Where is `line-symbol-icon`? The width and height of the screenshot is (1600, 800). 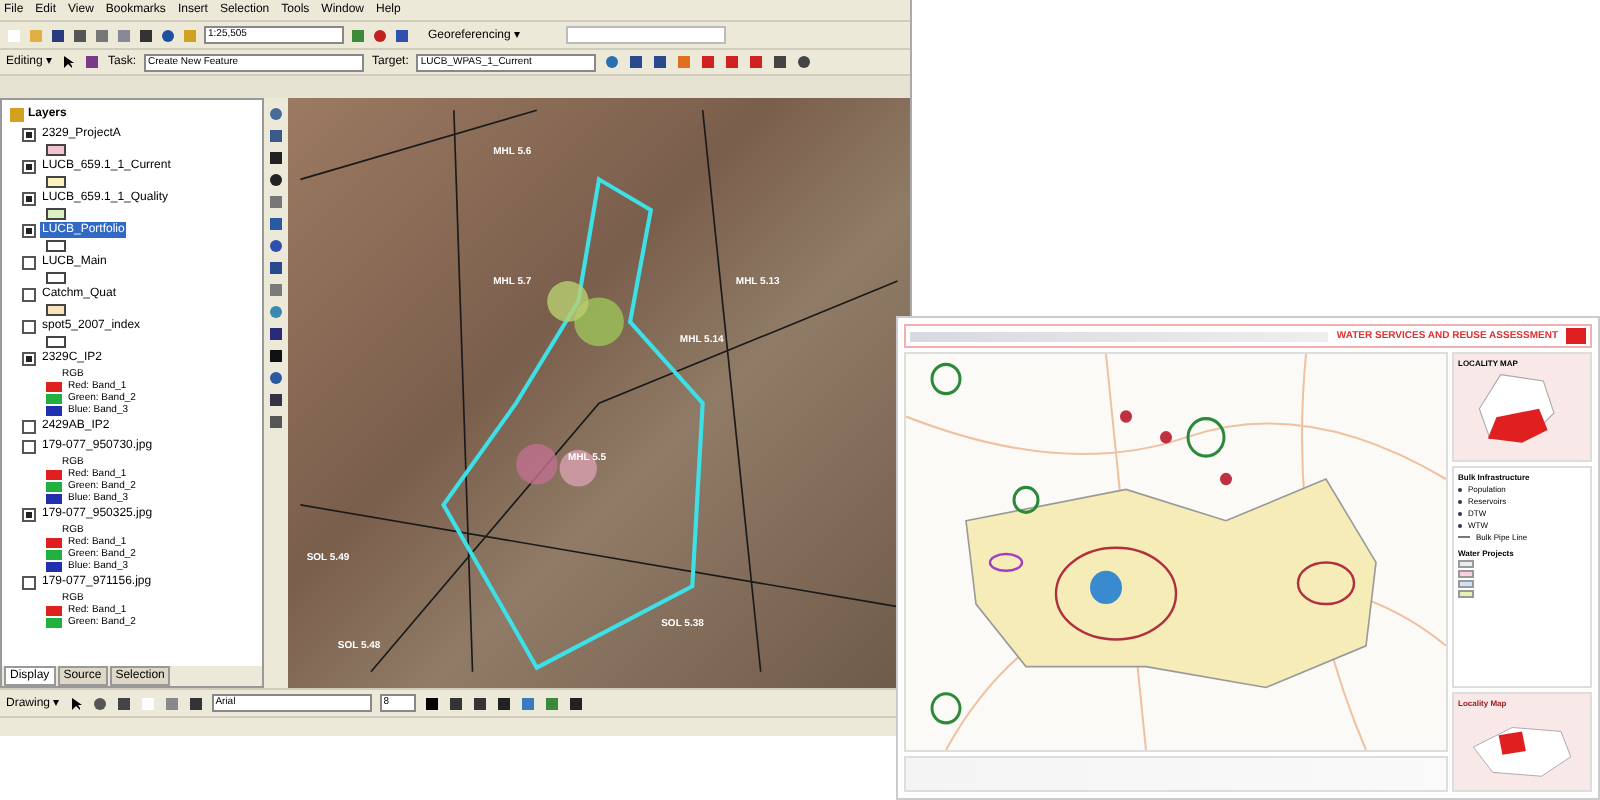 line-symbol-icon is located at coordinates (1464, 537).